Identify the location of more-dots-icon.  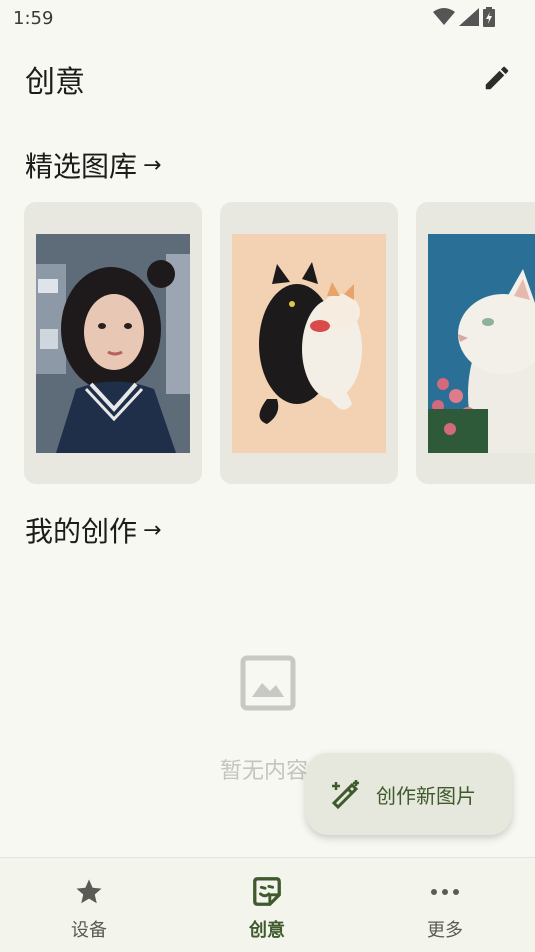
(445, 892).